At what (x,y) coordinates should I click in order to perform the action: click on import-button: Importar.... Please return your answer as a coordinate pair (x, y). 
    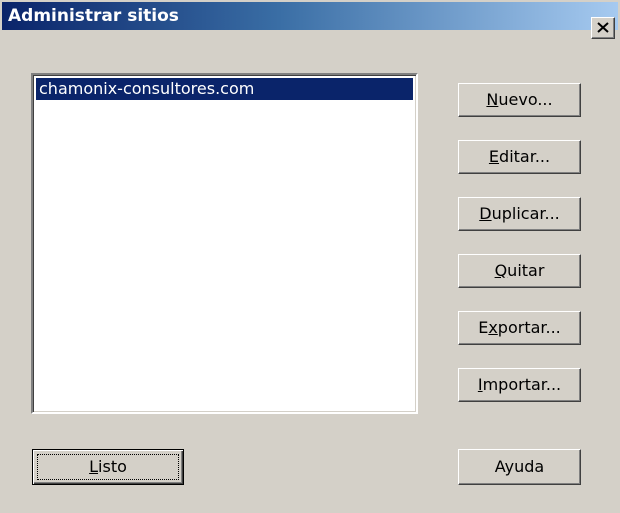
    Looking at the image, I should click on (519, 385).